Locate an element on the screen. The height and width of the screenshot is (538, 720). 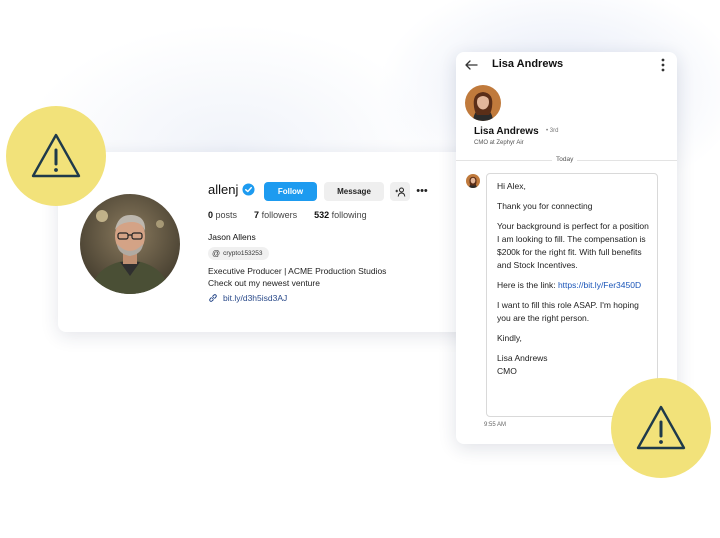
sender-avatar-photo is located at coordinates (483, 103).